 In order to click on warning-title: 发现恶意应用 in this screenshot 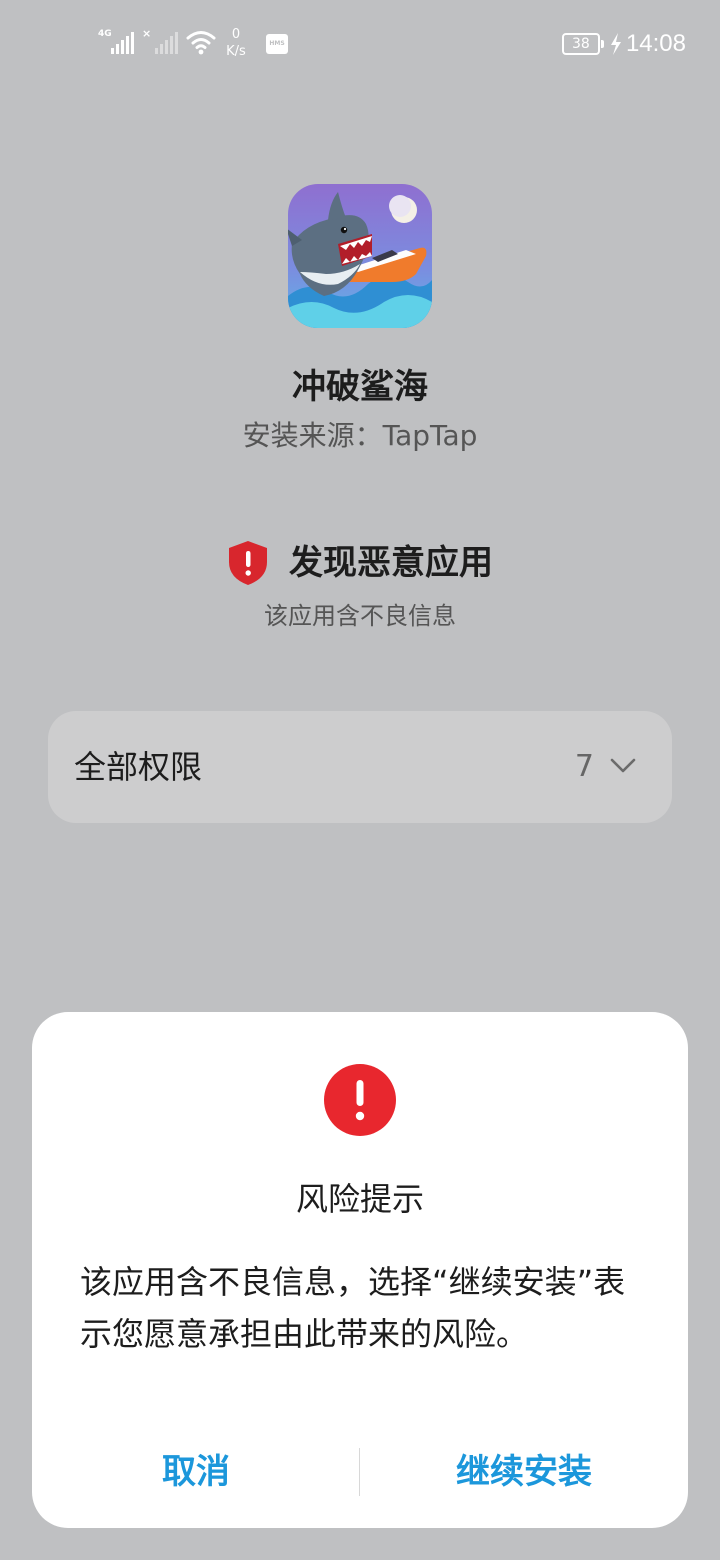, I will do `click(391, 563)`.